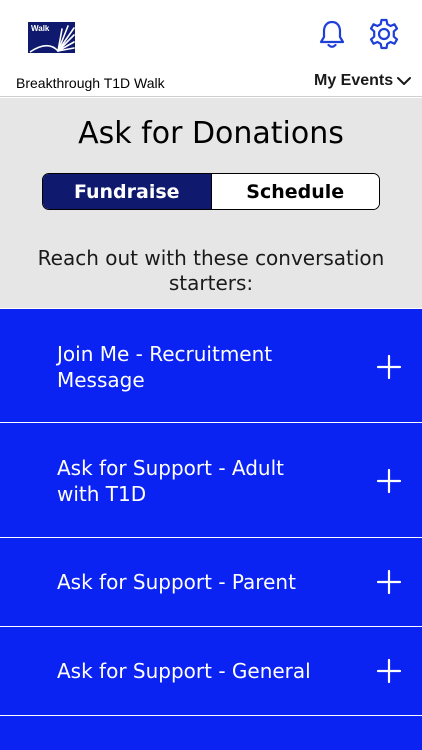 Image resolution: width=422 pixels, height=750 pixels. What do you see at coordinates (165, 367) in the screenshot?
I see `starter-label: Join Me - Recruitment Message` at bounding box center [165, 367].